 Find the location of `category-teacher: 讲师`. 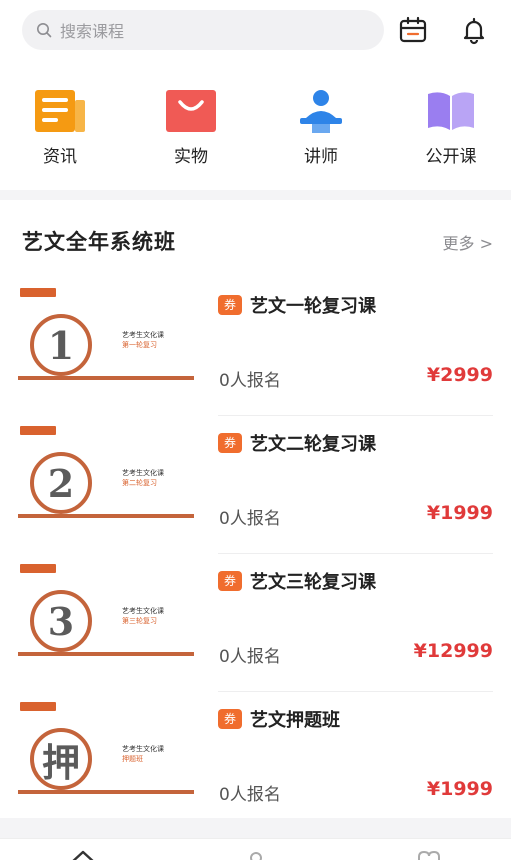

category-teacher: 讲师 is located at coordinates (321, 127).